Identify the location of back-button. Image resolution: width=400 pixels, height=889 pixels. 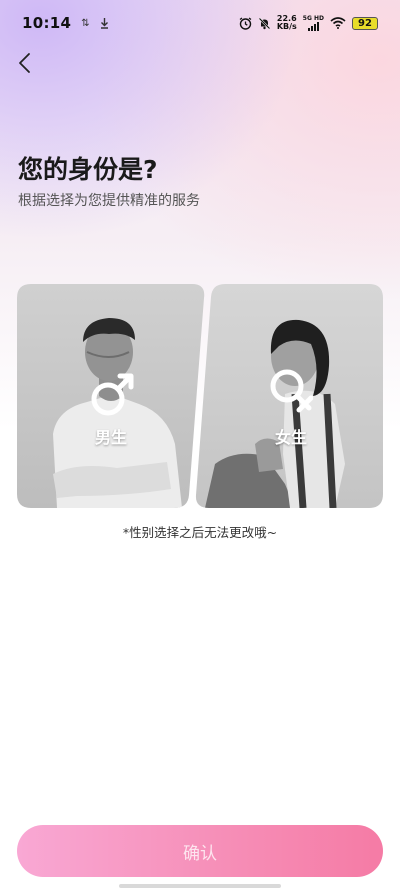
(24, 63).